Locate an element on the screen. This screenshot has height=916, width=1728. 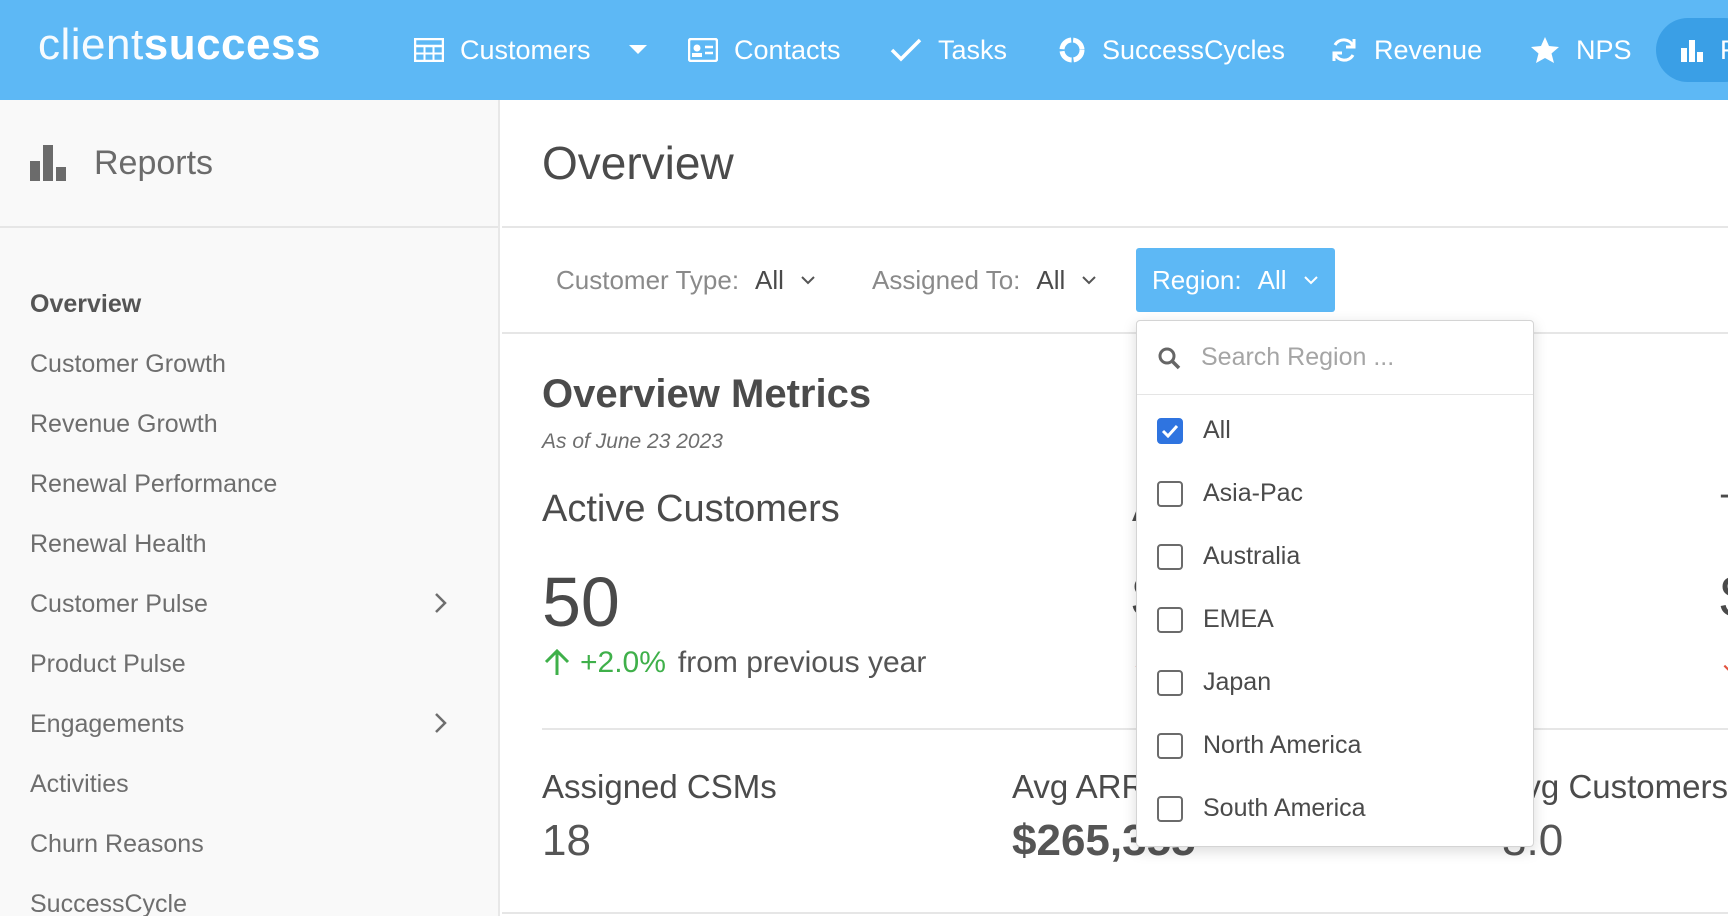
filter-label: Customer Type: is located at coordinates (648, 279).